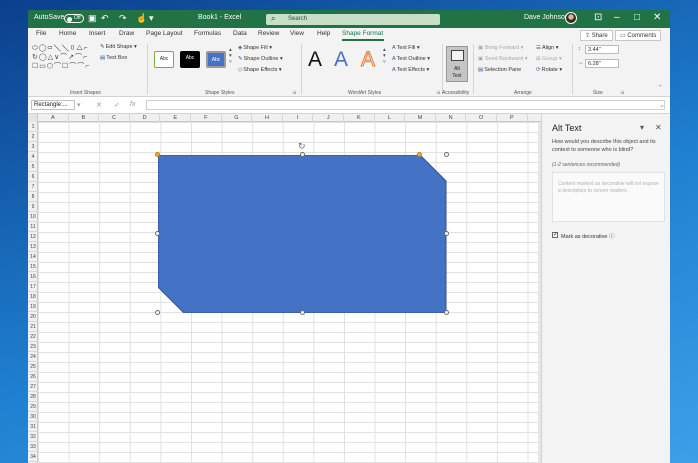  I want to click on row-header: 22, so click(33, 337).